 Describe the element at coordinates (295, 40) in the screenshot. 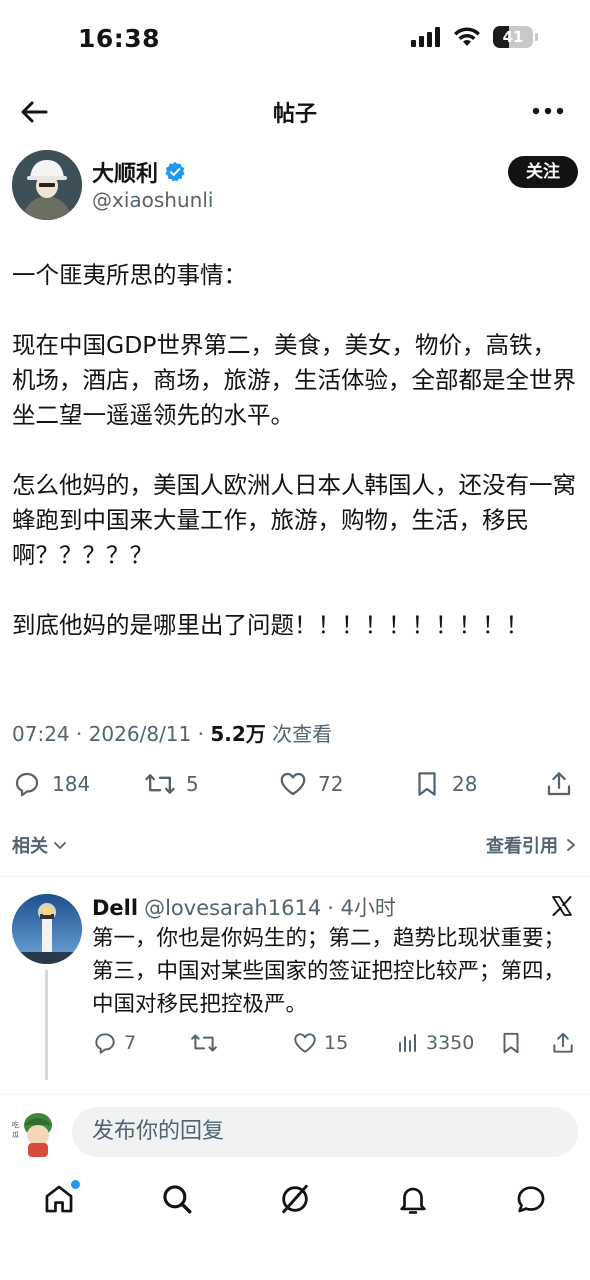

I see `status-bar: 16:38 41` at that location.